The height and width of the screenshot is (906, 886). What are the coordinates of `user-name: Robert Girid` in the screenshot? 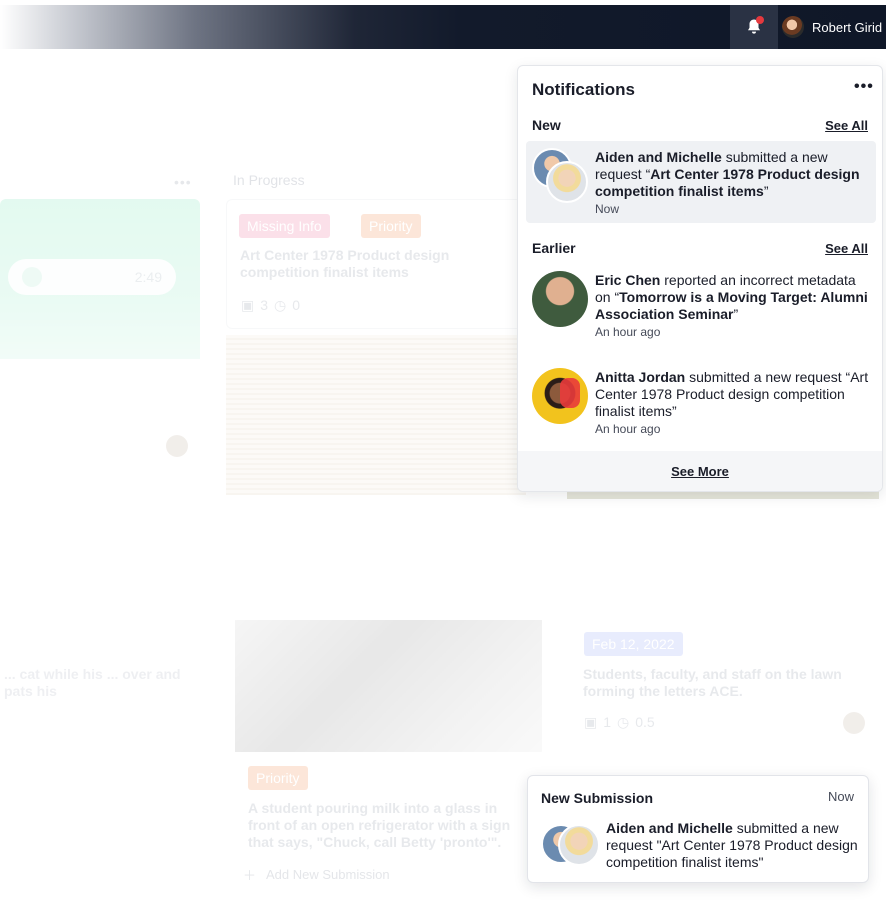 It's located at (847, 27).